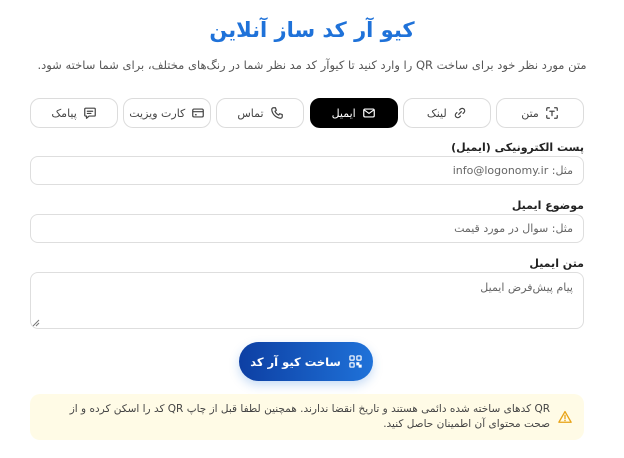 This screenshot has width=624, height=458. I want to click on phone-icon, so click(276, 113).